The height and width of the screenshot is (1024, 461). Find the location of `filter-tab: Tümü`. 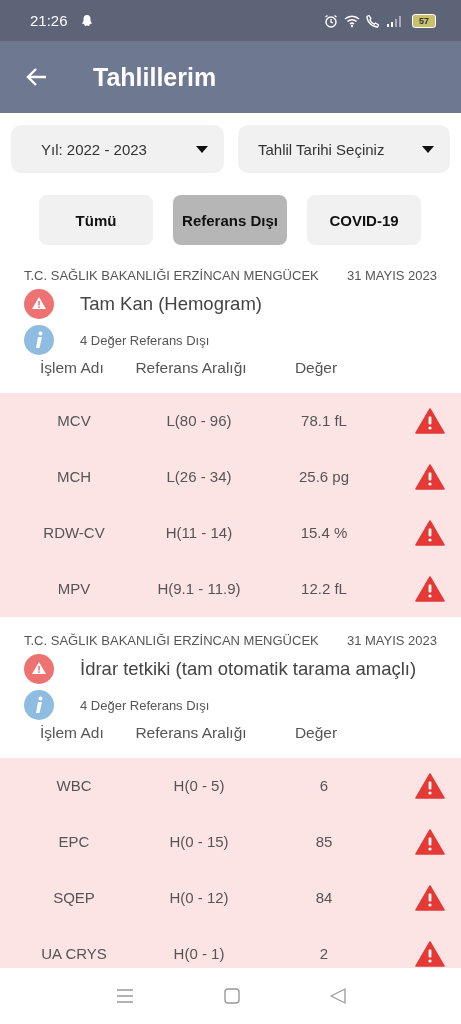

filter-tab: Tümü is located at coordinates (96, 220).